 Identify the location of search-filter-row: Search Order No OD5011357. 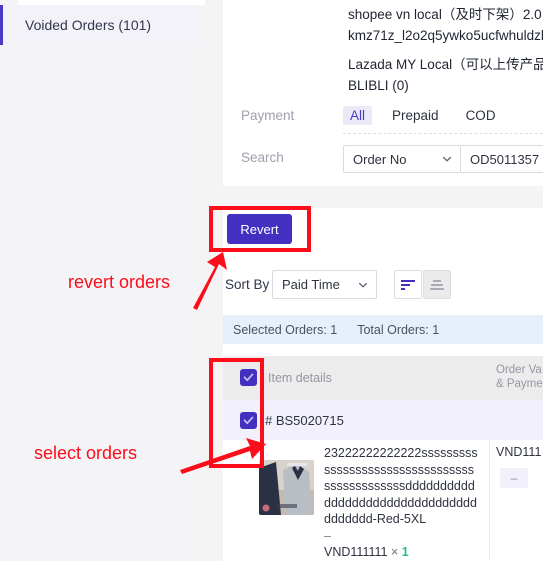
(383, 160).